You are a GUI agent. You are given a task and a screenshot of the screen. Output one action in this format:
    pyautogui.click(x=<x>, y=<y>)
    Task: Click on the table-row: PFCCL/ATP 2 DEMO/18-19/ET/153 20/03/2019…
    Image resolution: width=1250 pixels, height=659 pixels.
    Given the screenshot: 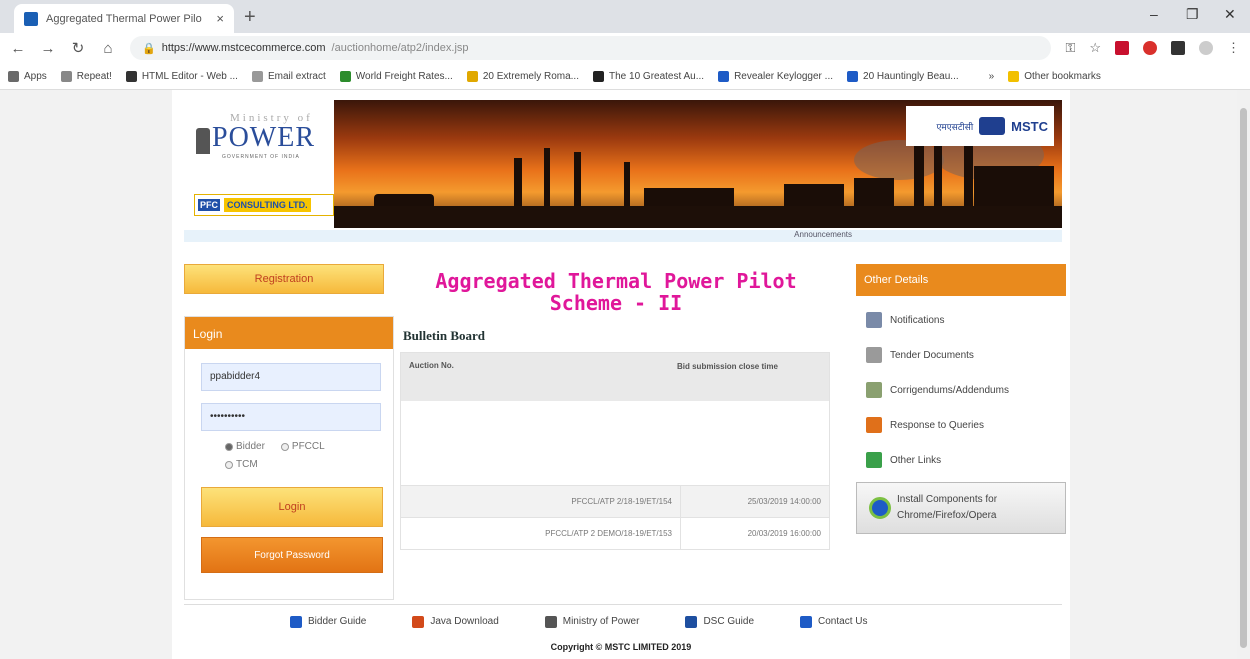 What is the action you would take?
    pyautogui.click(x=615, y=533)
    